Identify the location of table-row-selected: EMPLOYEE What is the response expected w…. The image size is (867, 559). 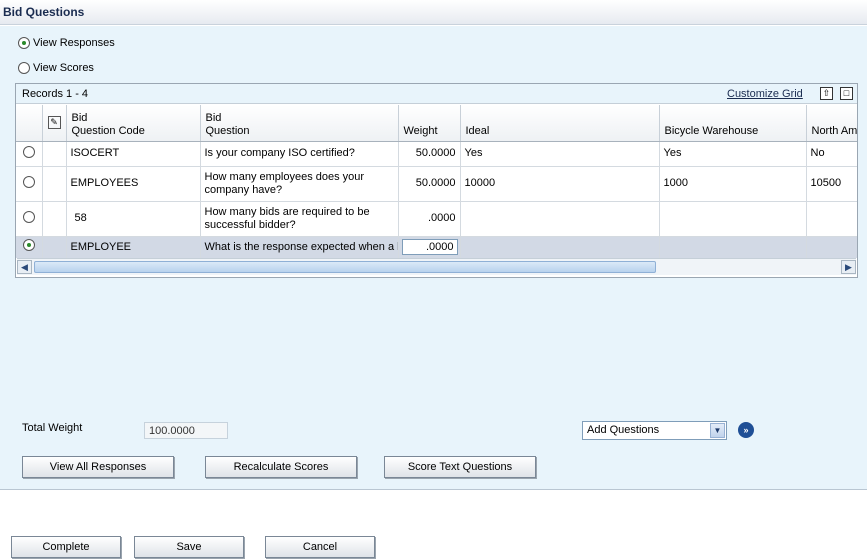
(436, 247).